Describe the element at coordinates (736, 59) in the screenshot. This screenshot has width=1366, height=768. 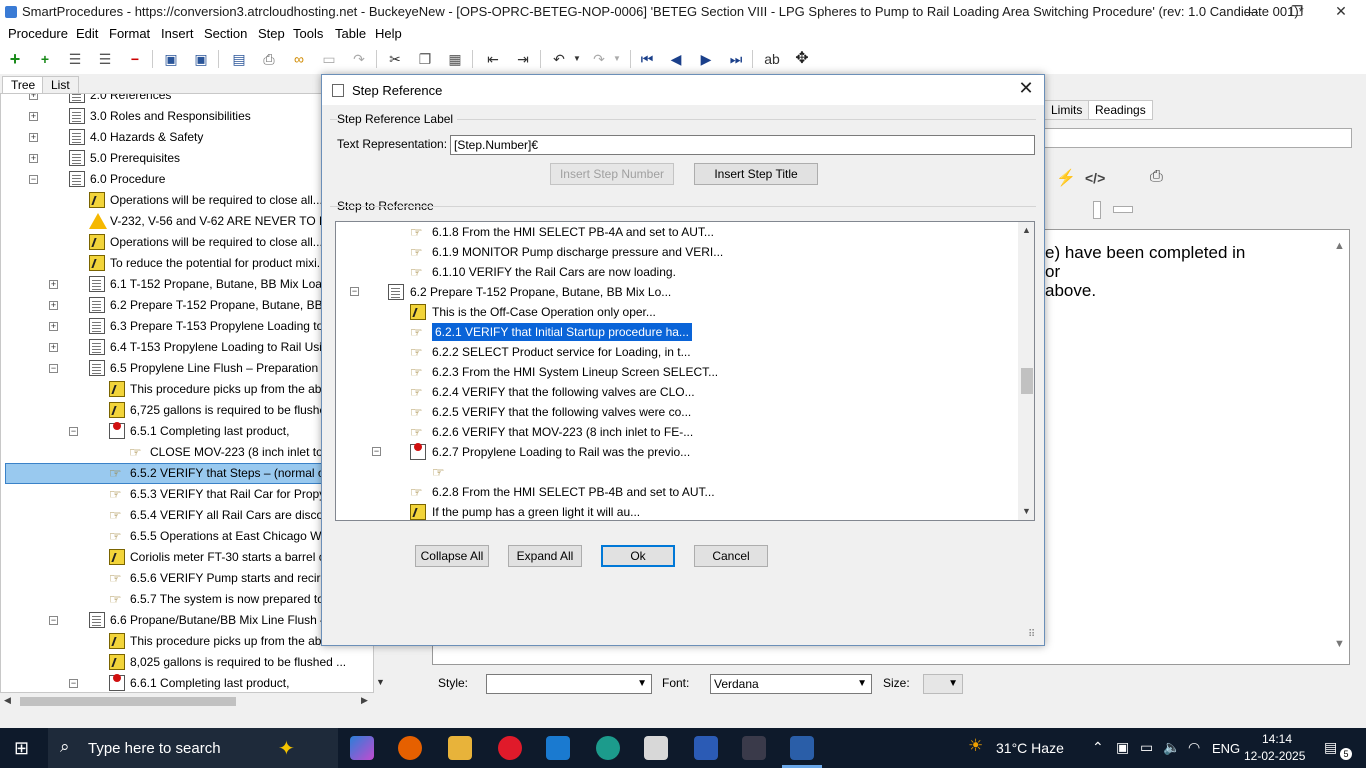
I see `last-icon: ⏭` at that location.